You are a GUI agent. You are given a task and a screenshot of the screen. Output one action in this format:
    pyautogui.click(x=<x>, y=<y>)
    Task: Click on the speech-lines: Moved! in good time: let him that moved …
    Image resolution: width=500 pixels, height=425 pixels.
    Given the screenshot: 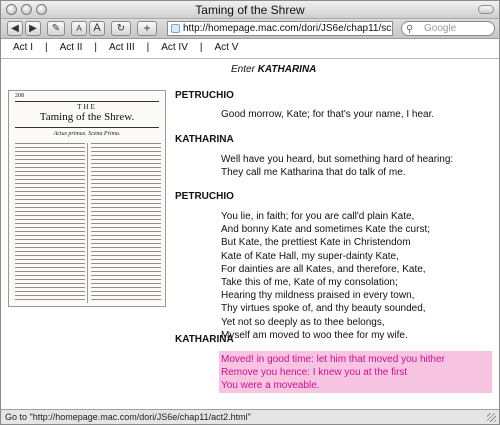 What is the action you would take?
    pyautogui.click(x=333, y=373)
    